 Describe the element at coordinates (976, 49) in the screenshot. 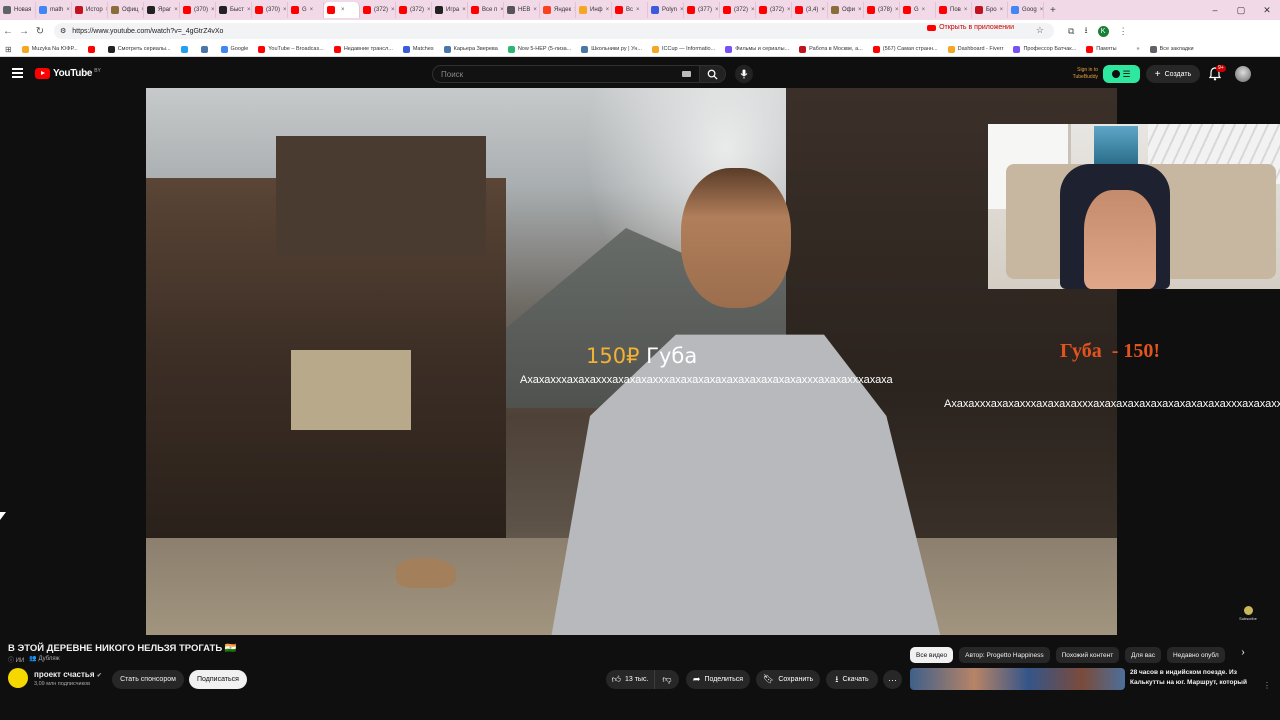

I see `bookmark-item: Dashboard - Fiverr` at that location.